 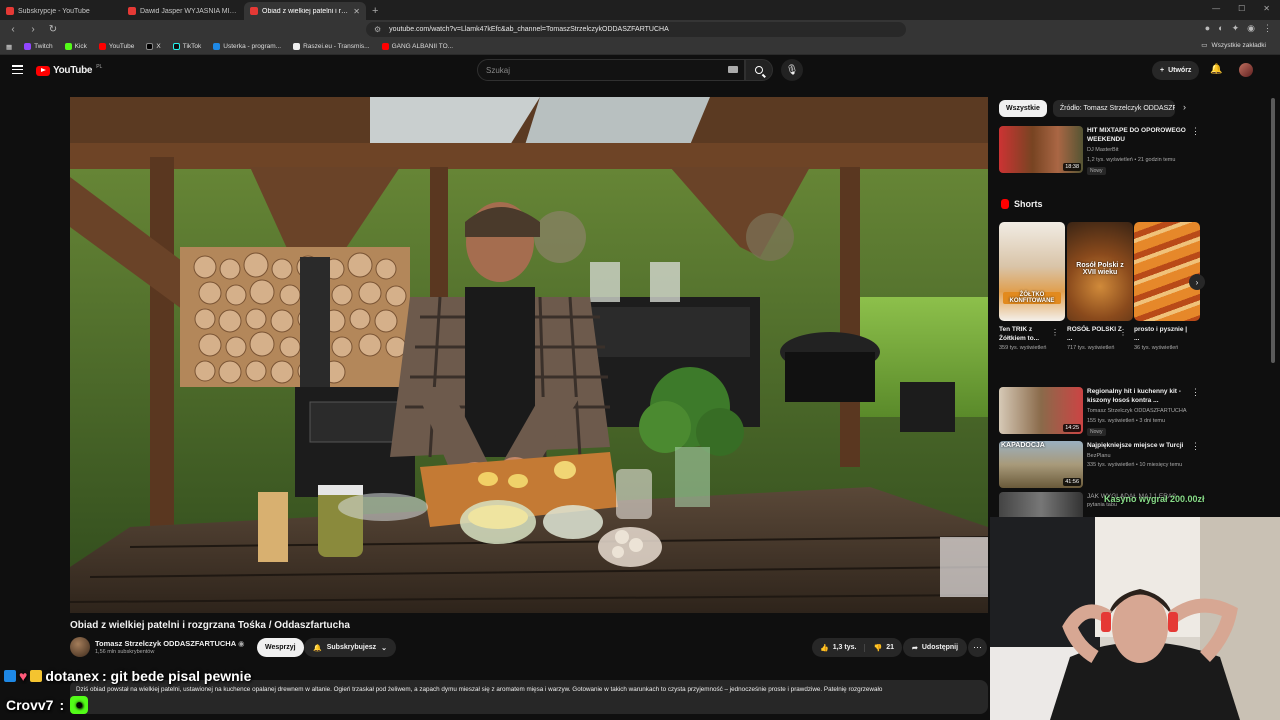 What do you see at coordinates (17, 69) in the screenshot?
I see `menu-hamburger-icon` at bounding box center [17, 69].